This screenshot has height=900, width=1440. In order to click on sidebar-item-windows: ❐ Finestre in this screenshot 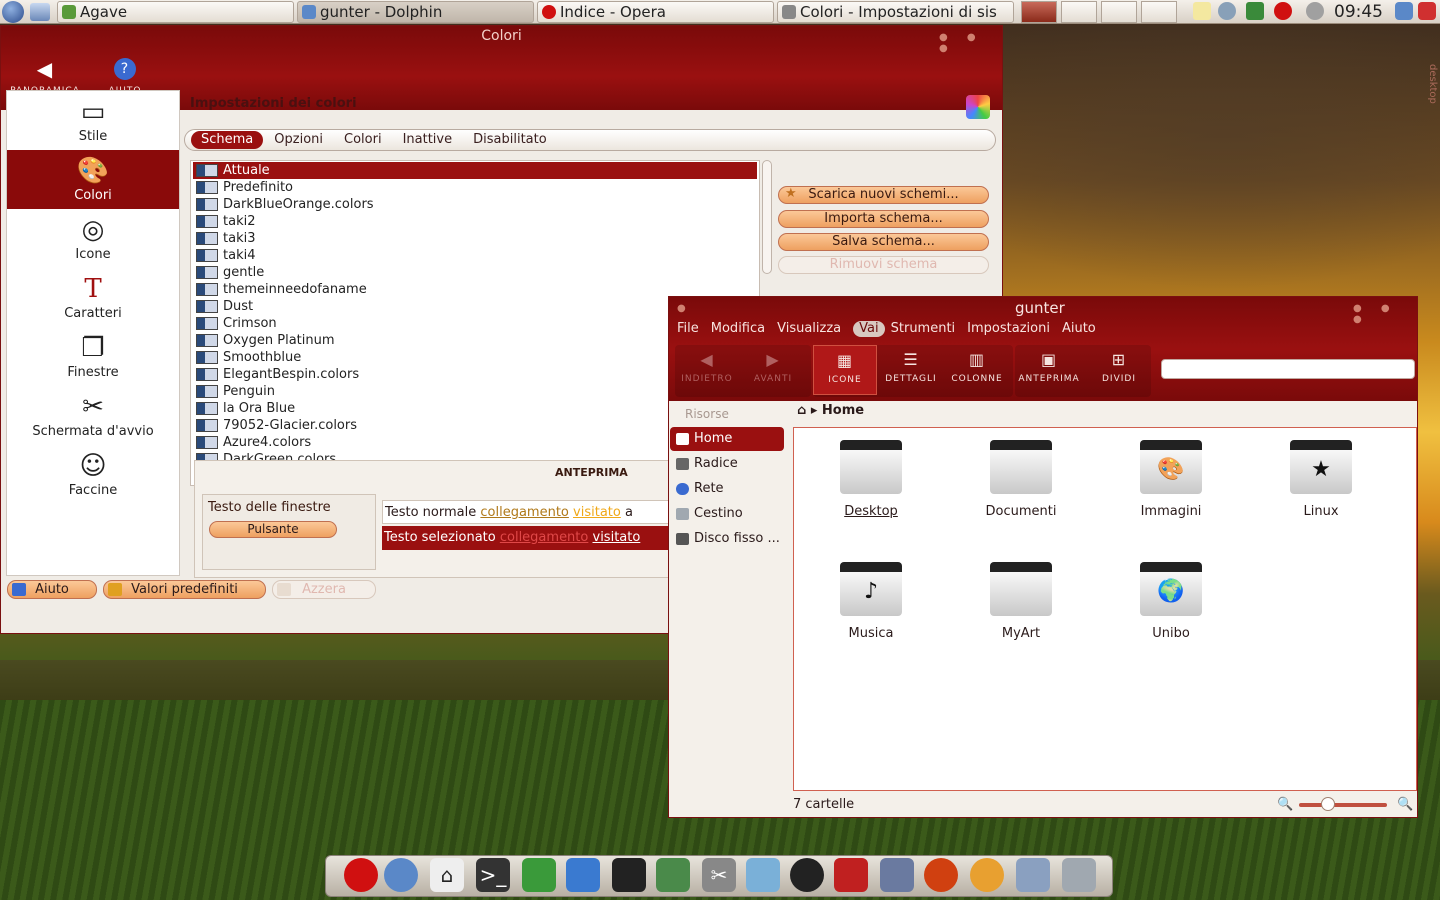, I will do `click(93, 356)`.